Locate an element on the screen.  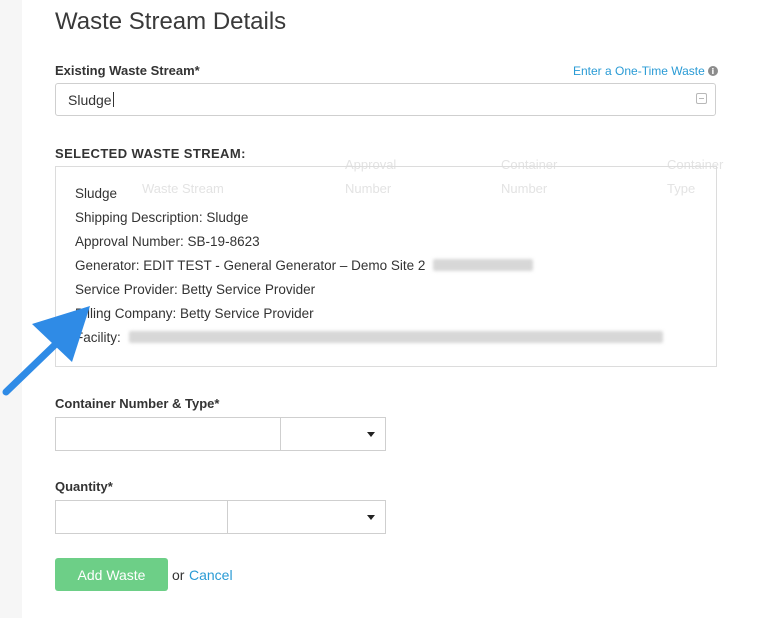
cancel-link: Cancel is located at coordinates (211, 575).